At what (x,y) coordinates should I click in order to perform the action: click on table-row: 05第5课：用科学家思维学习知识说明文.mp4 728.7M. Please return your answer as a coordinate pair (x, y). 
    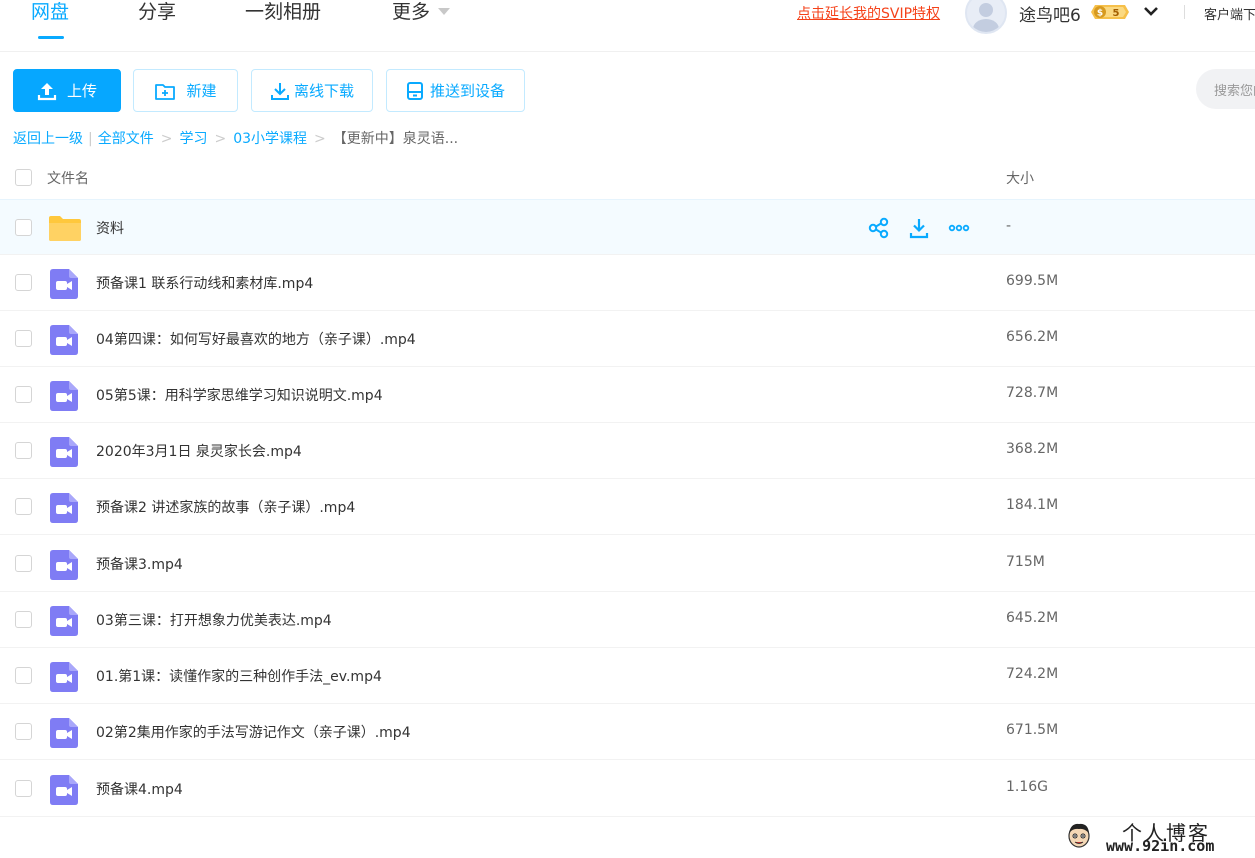
    Looking at the image, I should click on (627, 395).